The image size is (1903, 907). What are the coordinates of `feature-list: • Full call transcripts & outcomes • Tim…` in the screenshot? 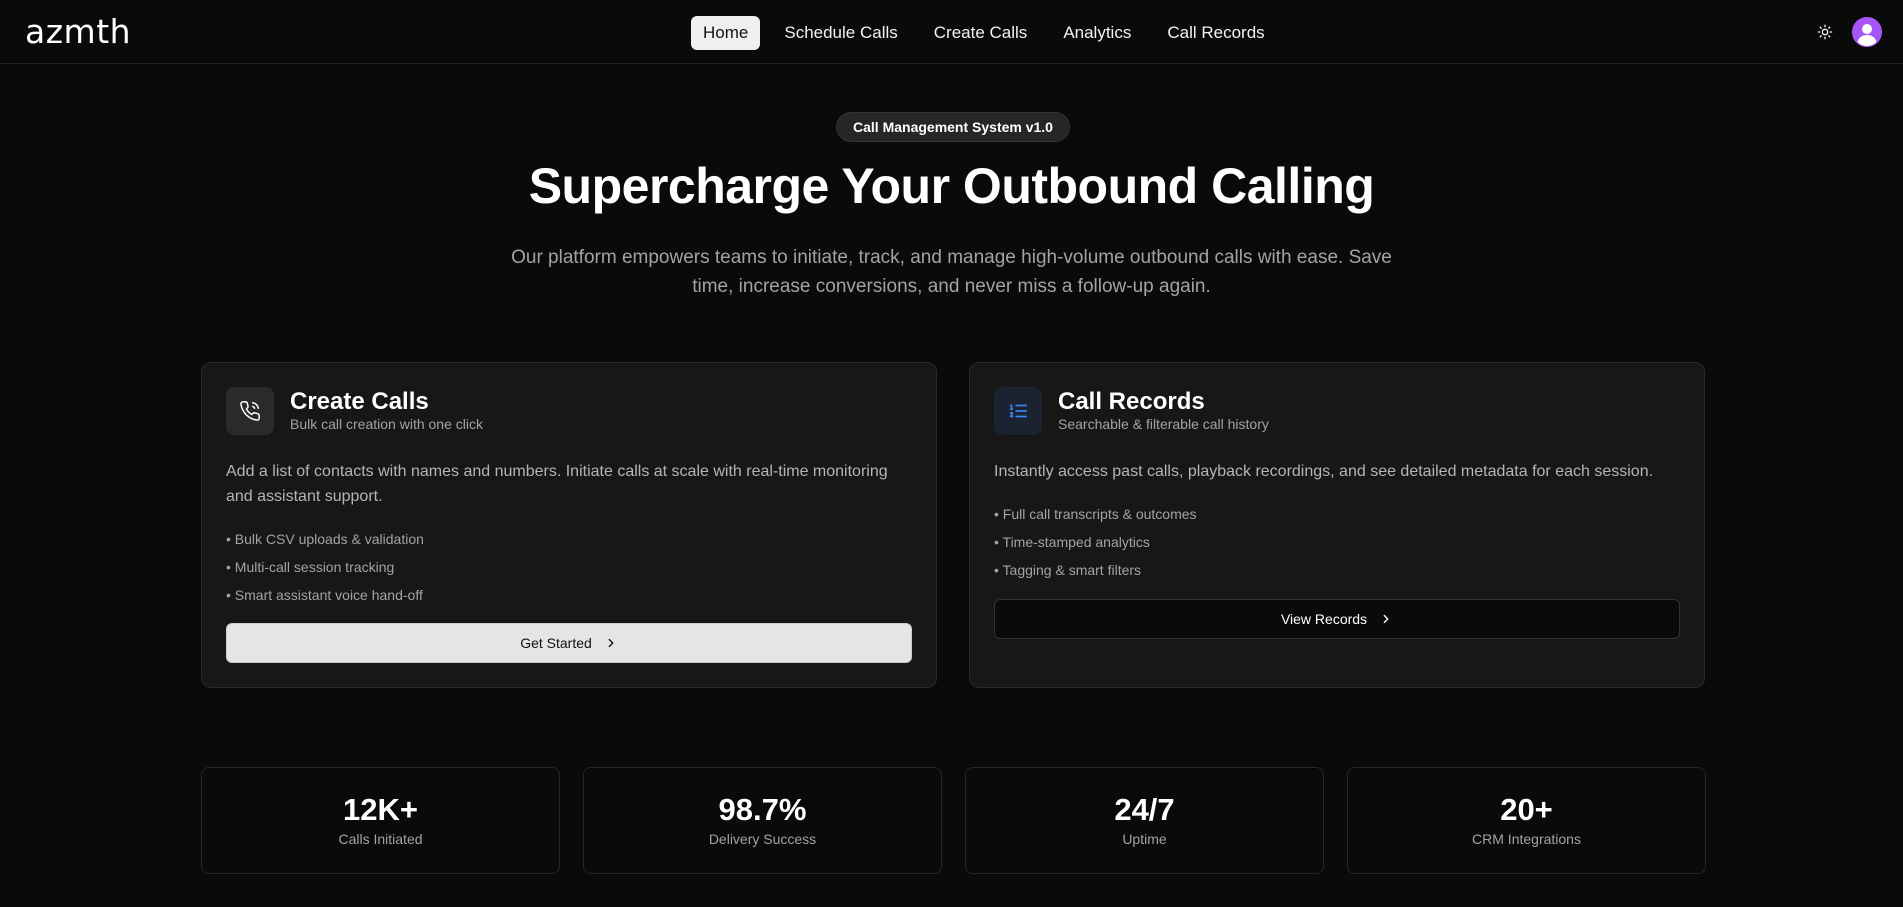 It's located at (1095, 542).